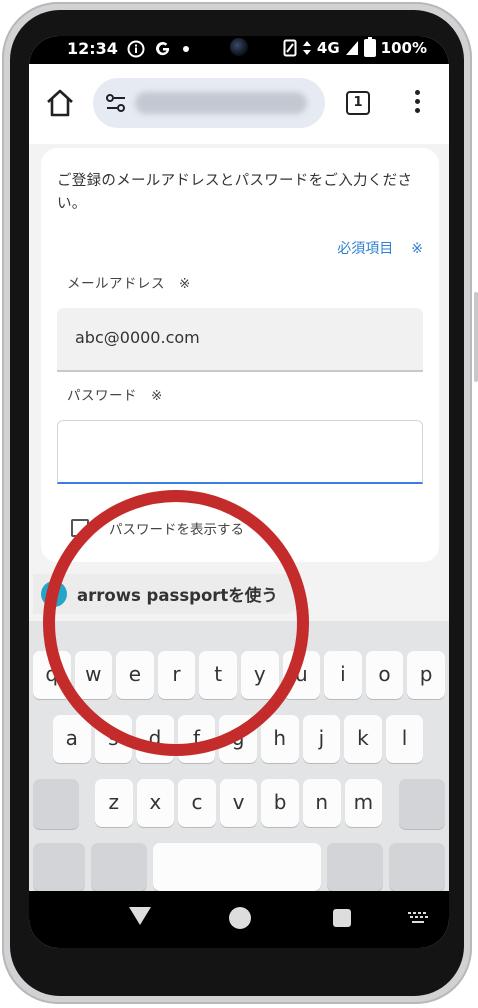  I want to click on password-label: パスワード ※, so click(115, 394).